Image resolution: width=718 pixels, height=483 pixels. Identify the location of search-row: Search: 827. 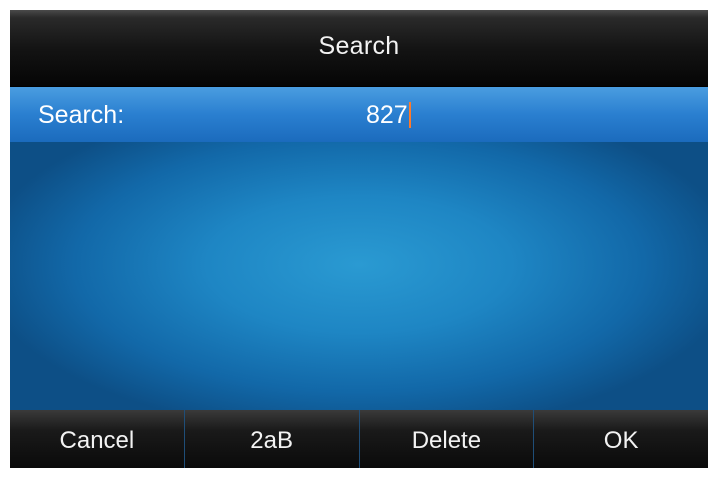
(359, 114).